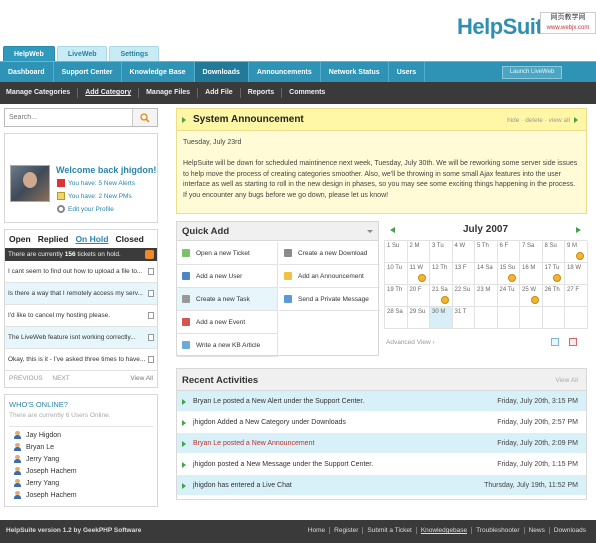  I want to click on nav-users: Users, so click(407, 72).